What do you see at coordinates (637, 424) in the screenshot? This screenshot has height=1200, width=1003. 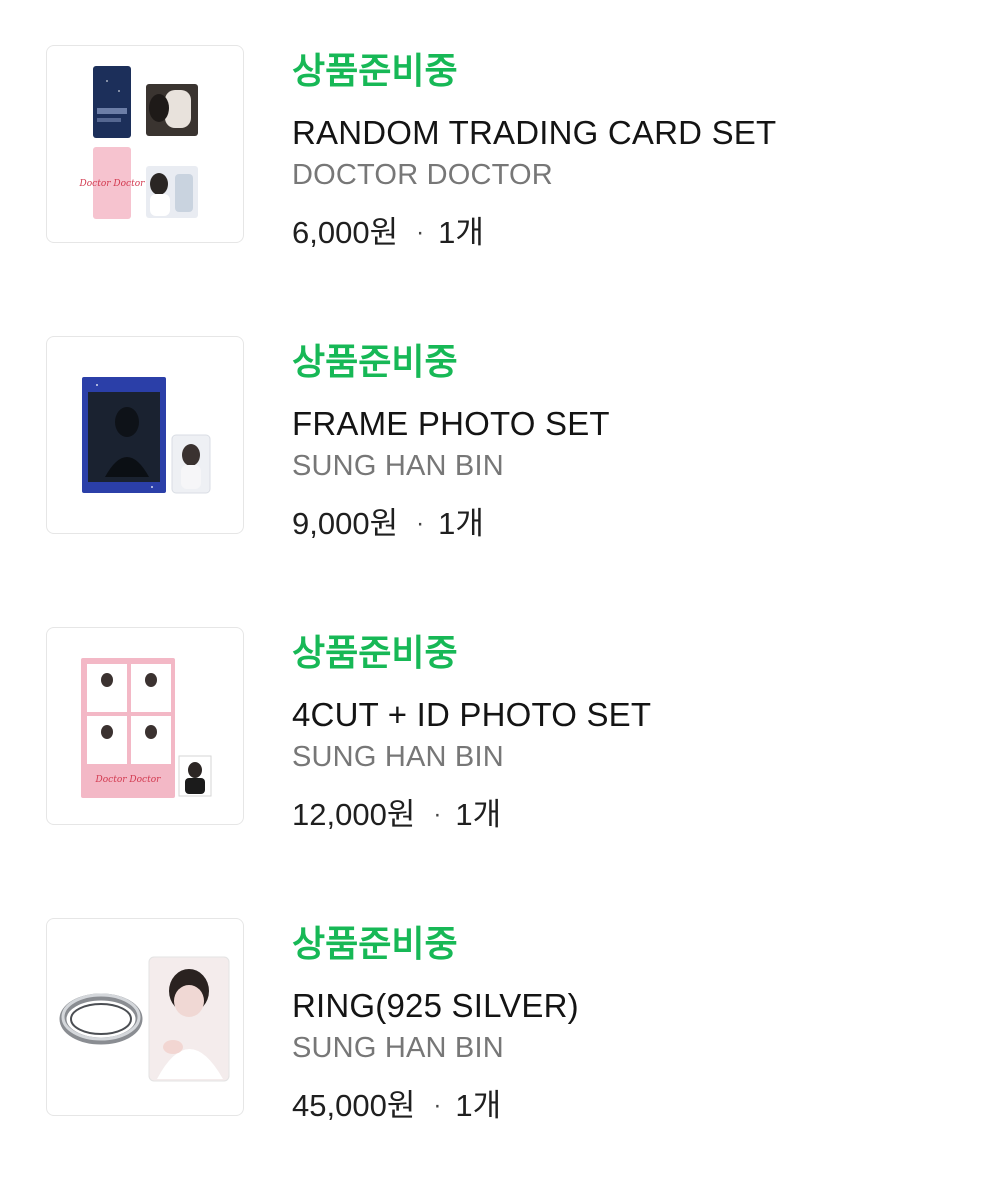 I see `product-title: FRAME PHOTO SET` at bounding box center [637, 424].